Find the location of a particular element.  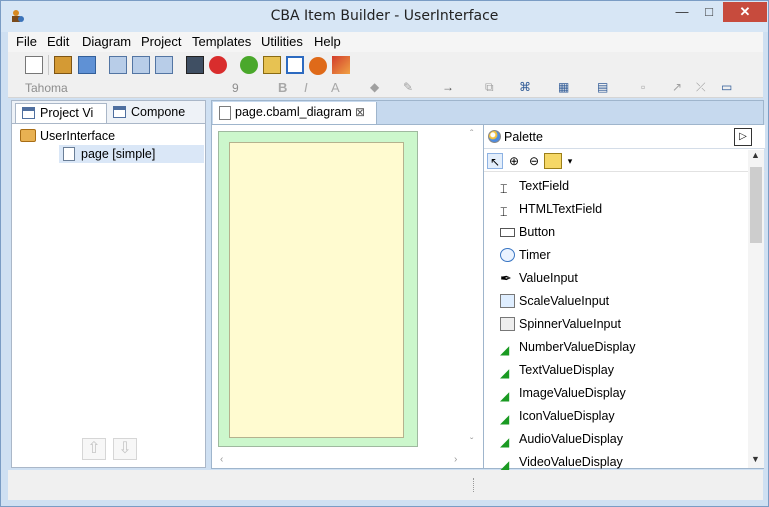

menu-edit: Edit is located at coordinates (58, 41).